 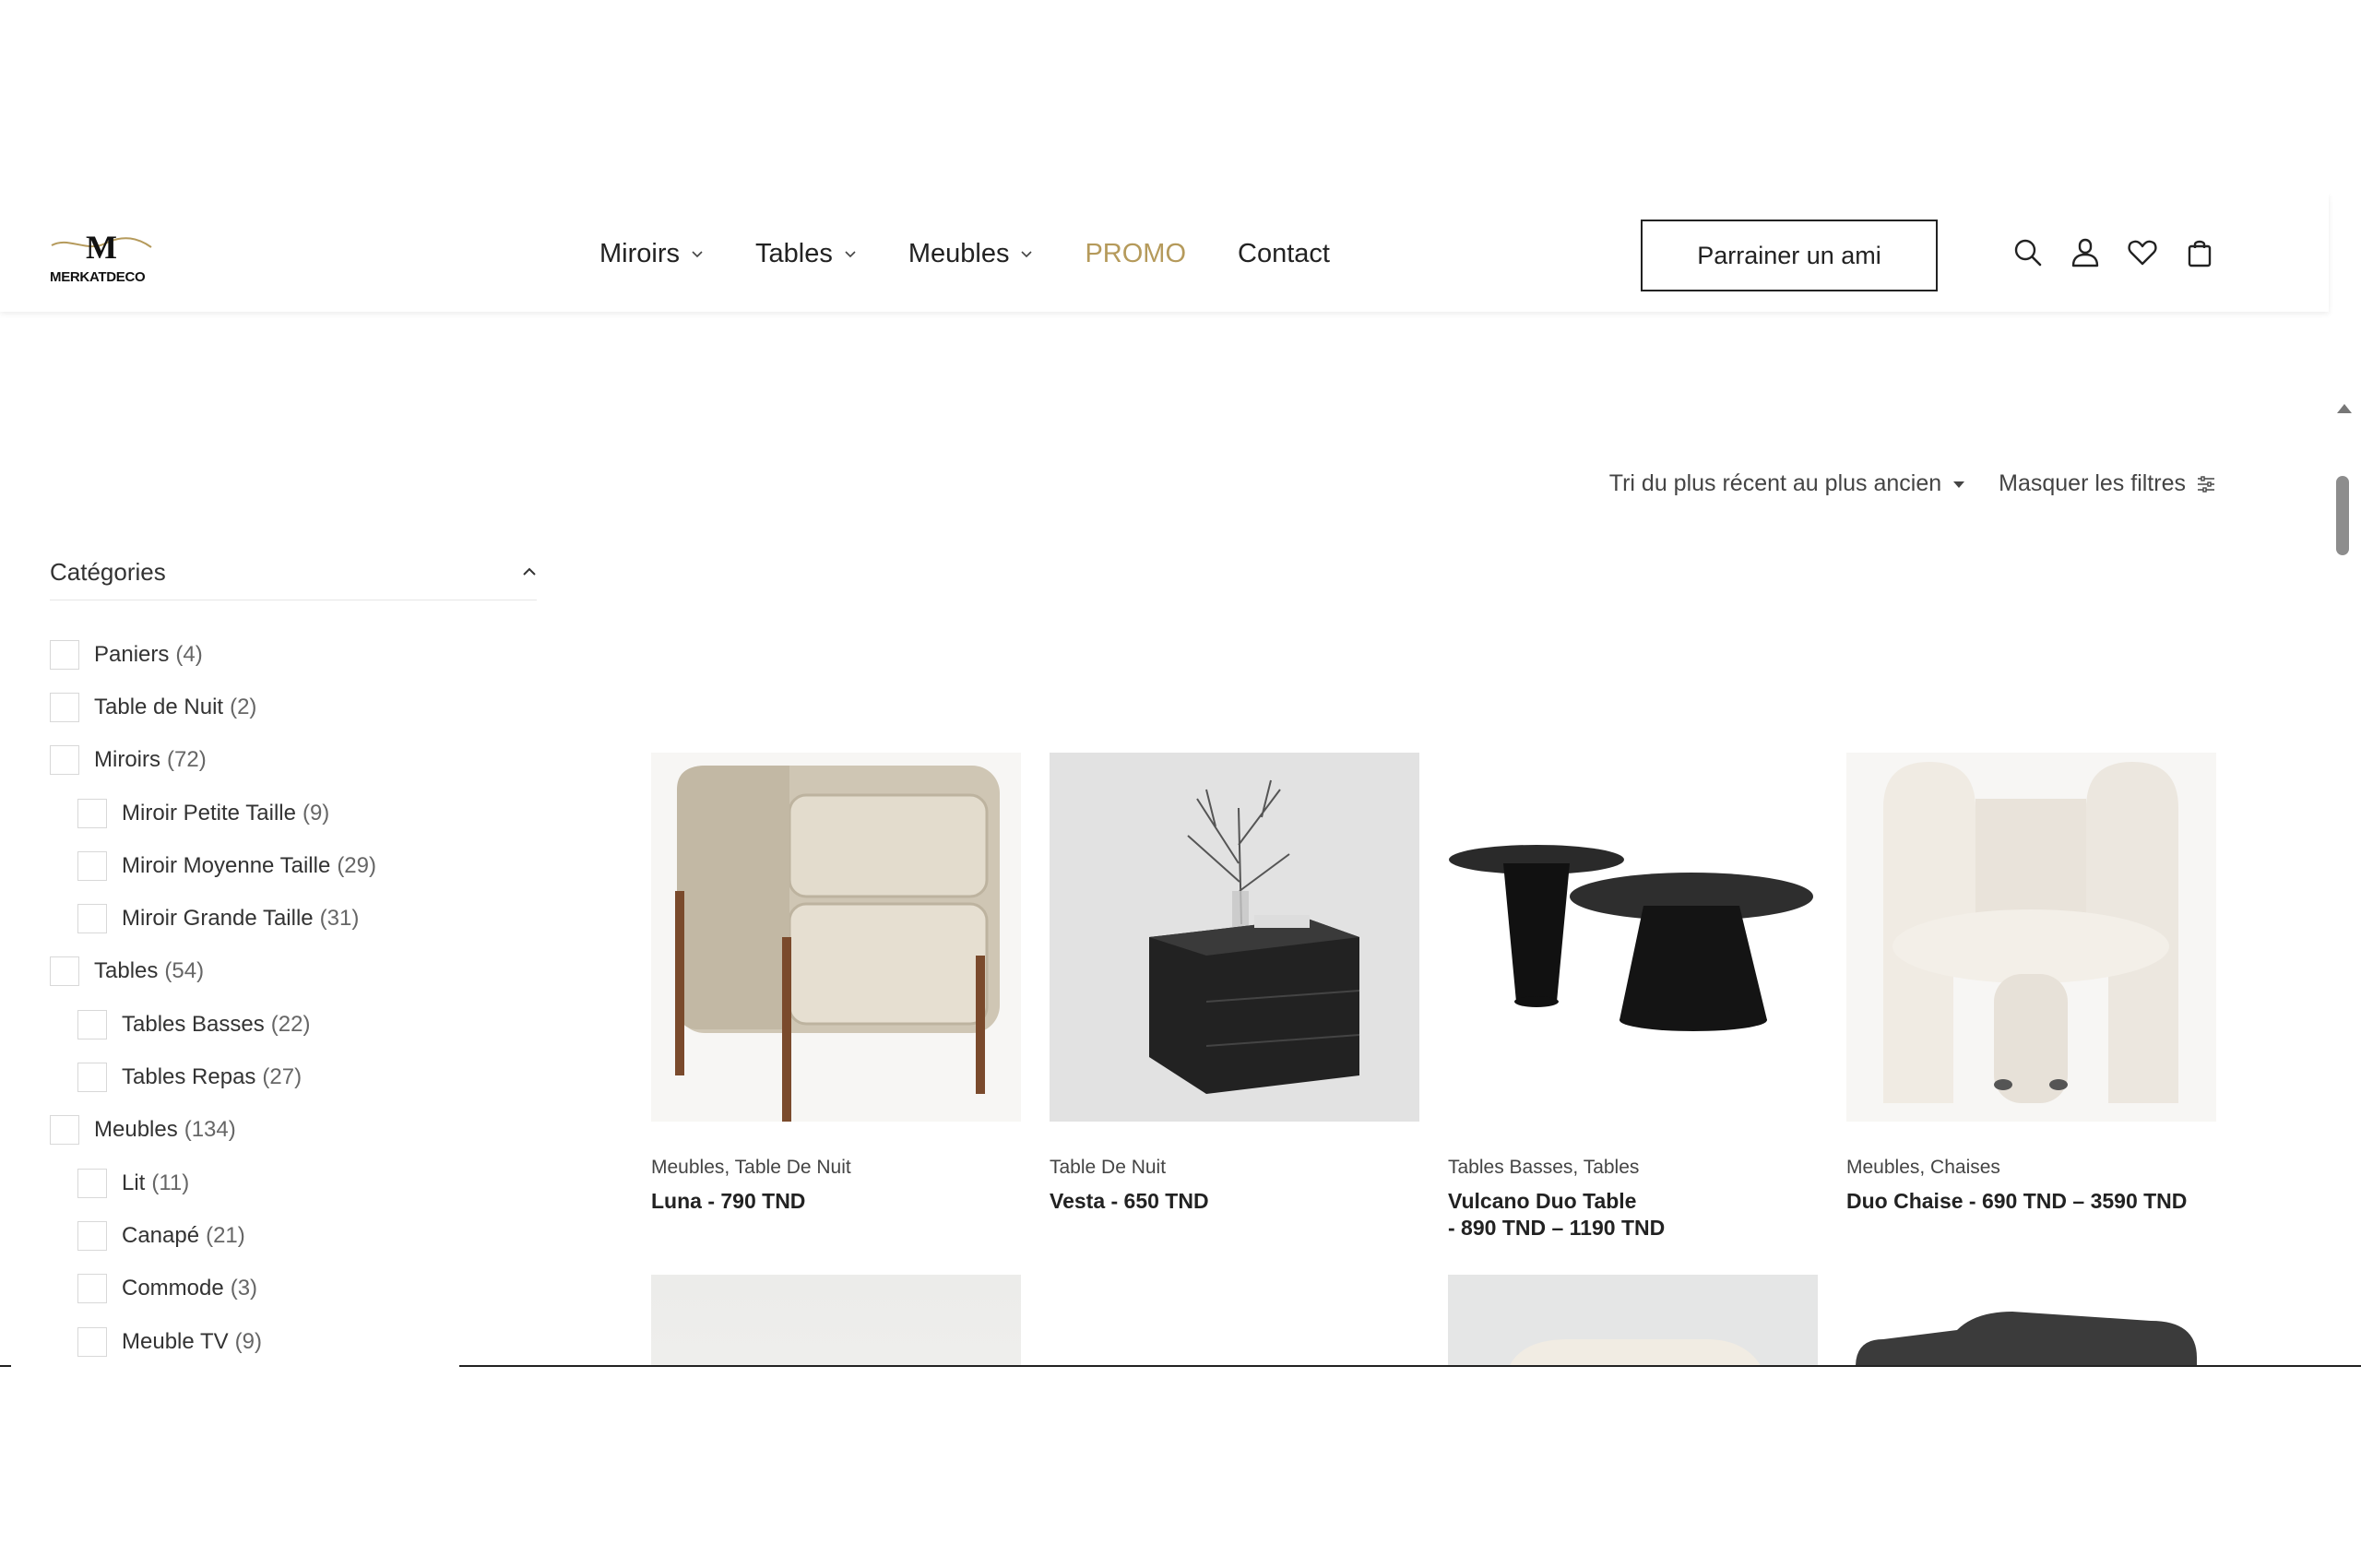 What do you see at coordinates (2028, 253) in the screenshot?
I see `search-icon` at bounding box center [2028, 253].